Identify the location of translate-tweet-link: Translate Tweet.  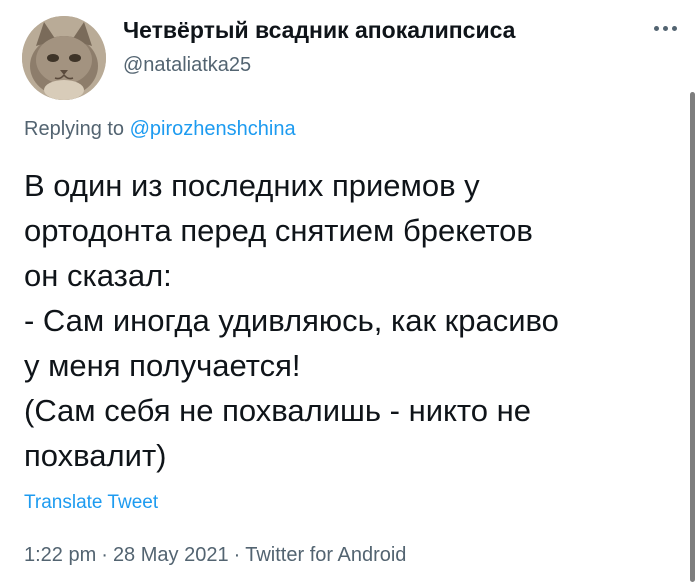
(91, 503).